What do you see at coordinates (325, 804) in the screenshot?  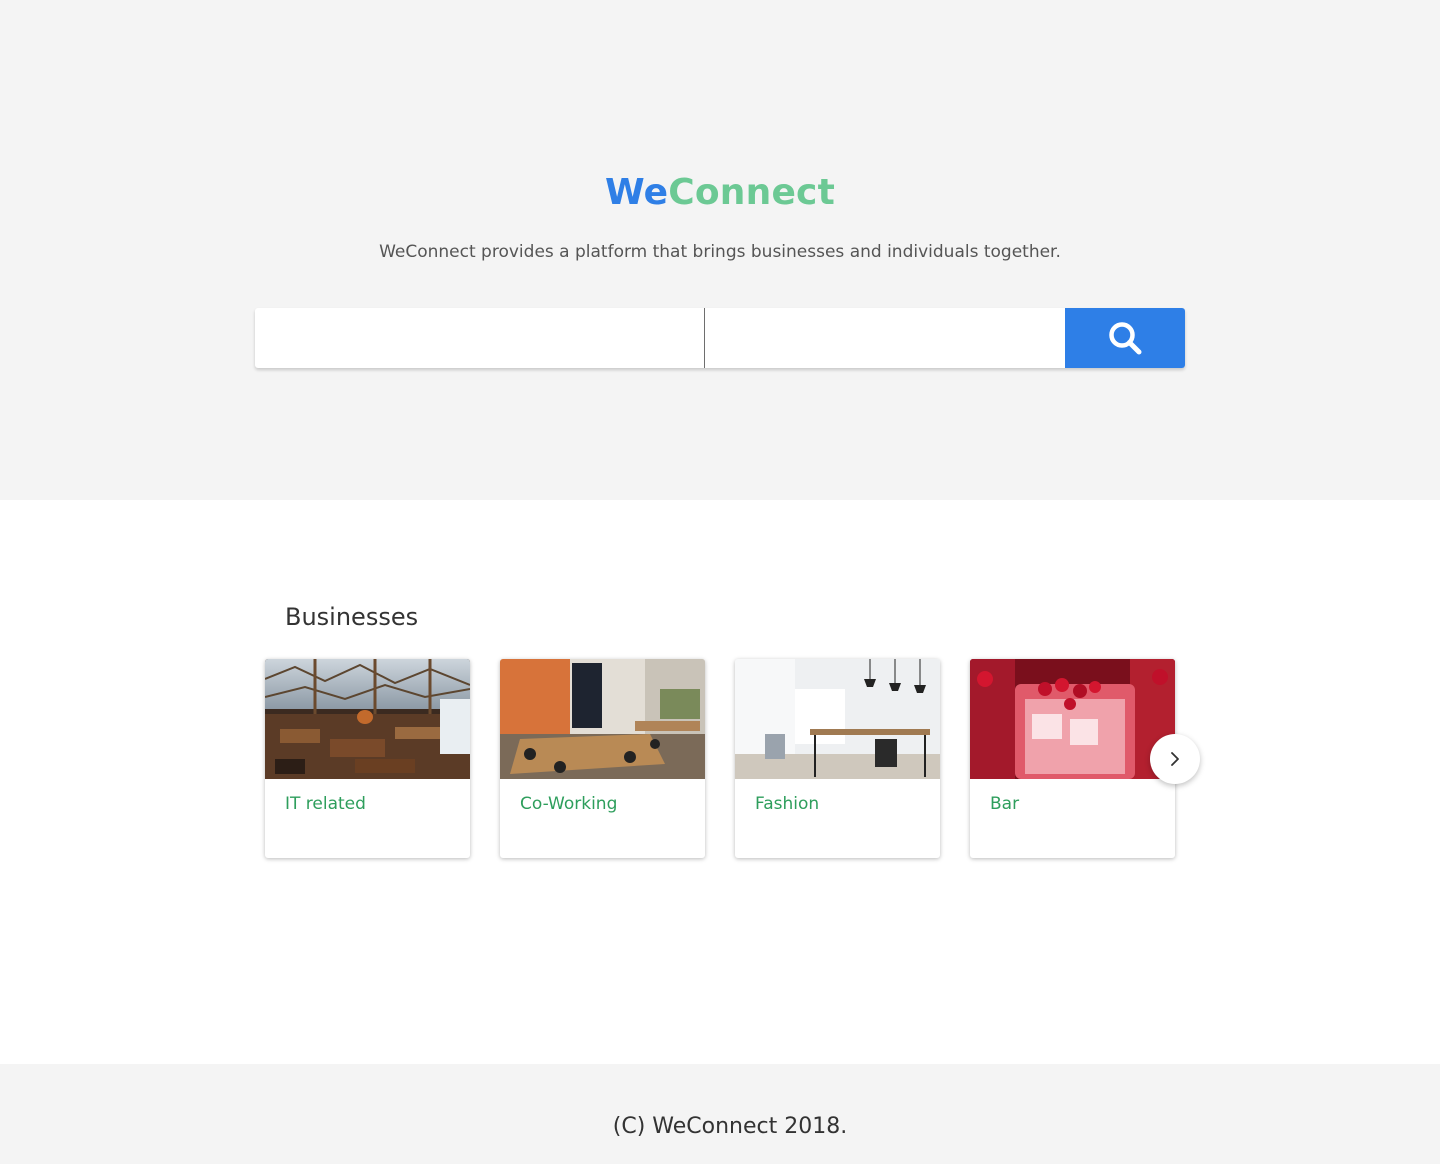 I see `business-card-label: IT related` at bounding box center [325, 804].